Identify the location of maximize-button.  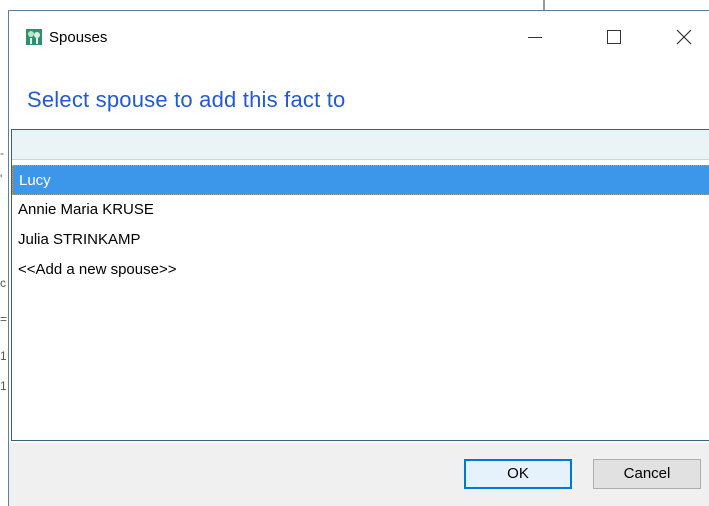
(614, 37).